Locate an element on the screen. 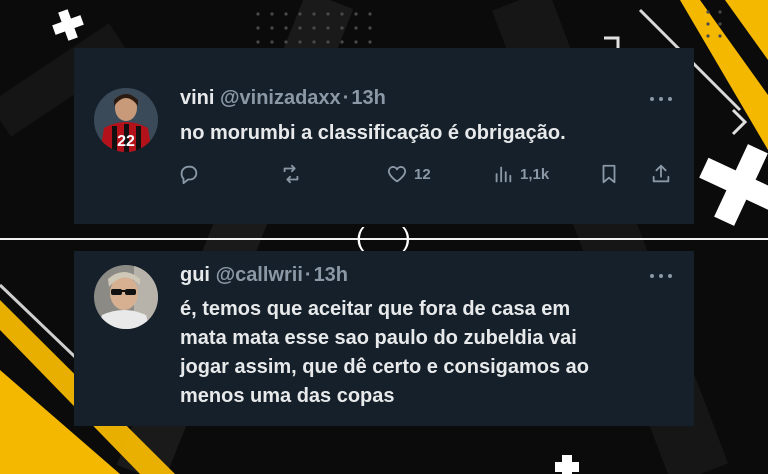 Image resolution: width=768 pixels, height=474 pixels. bookmark-button is located at coordinates (609, 174).